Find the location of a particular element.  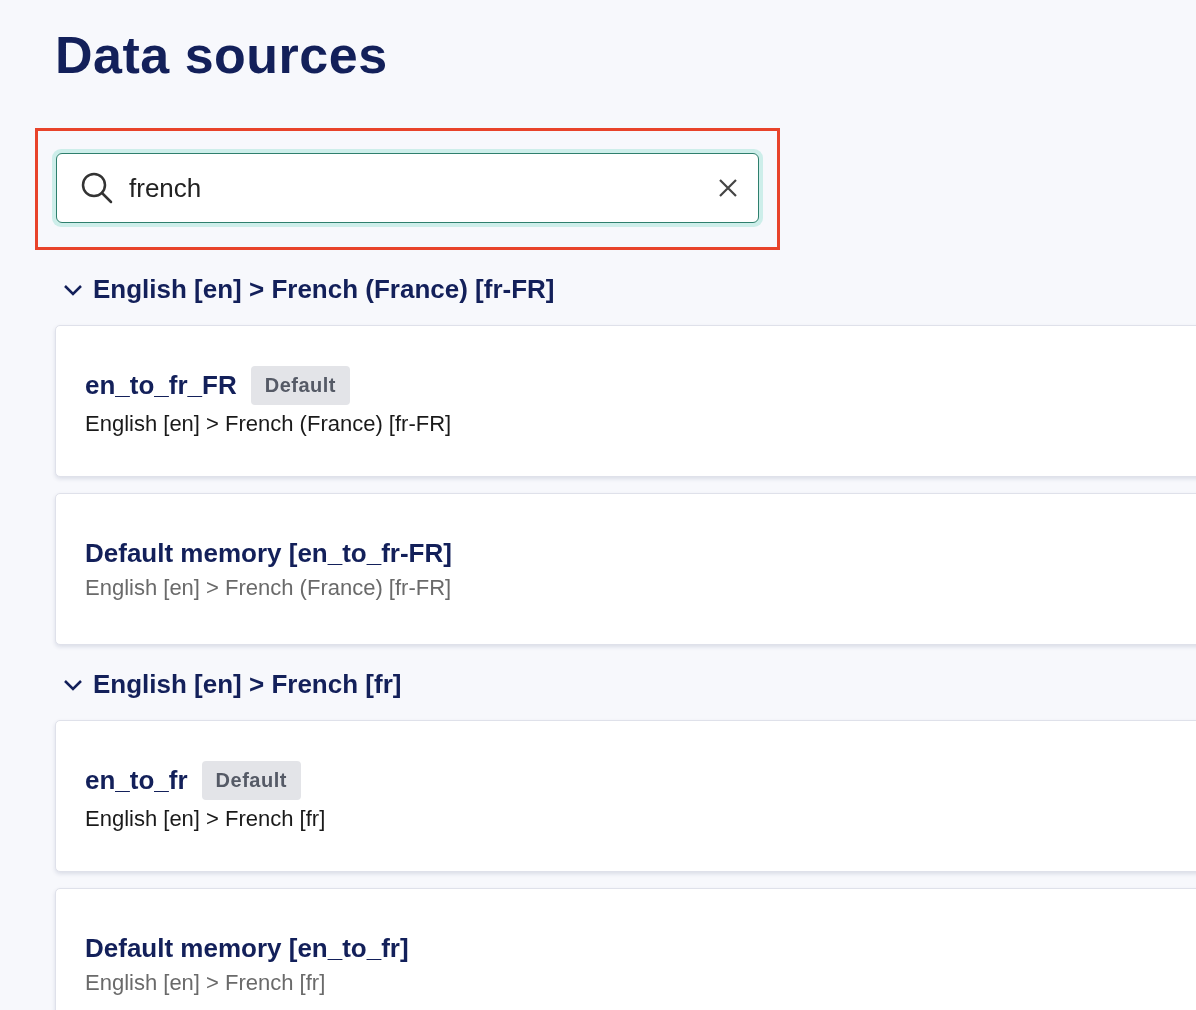

data-source-card: en_to_fr_FR Default English [en] > French (France) [fr-FR] is located at coordinates (625, 401).